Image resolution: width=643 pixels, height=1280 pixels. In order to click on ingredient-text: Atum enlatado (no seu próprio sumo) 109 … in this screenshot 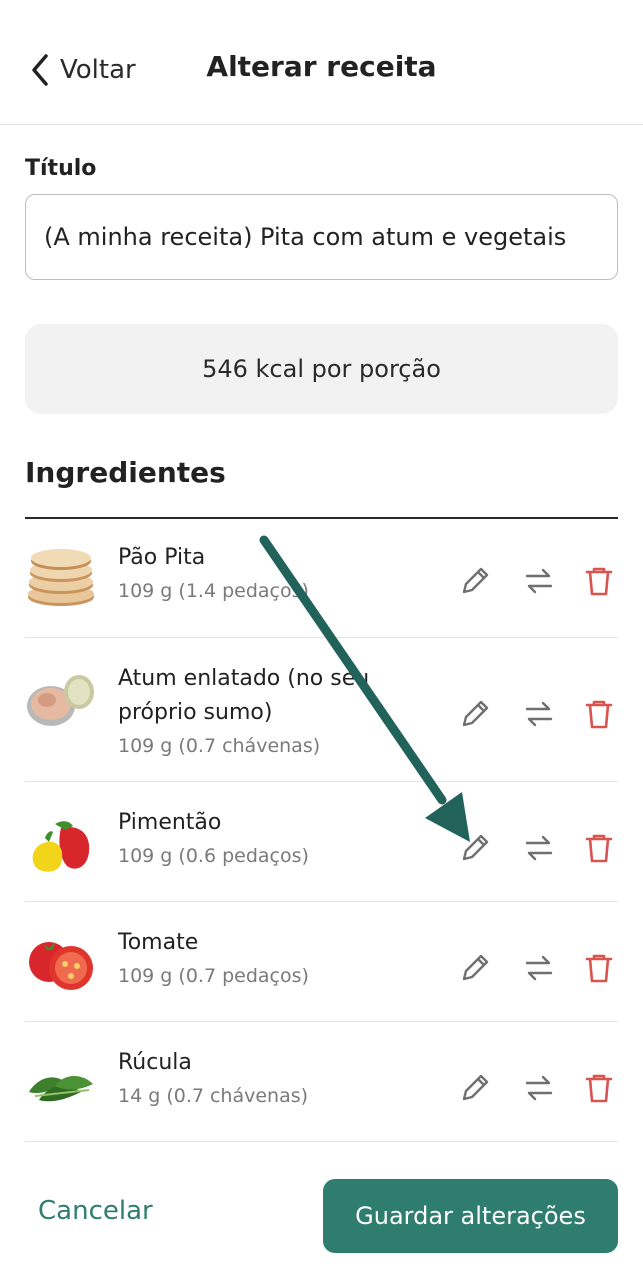, I will do `click(253, 712)`.